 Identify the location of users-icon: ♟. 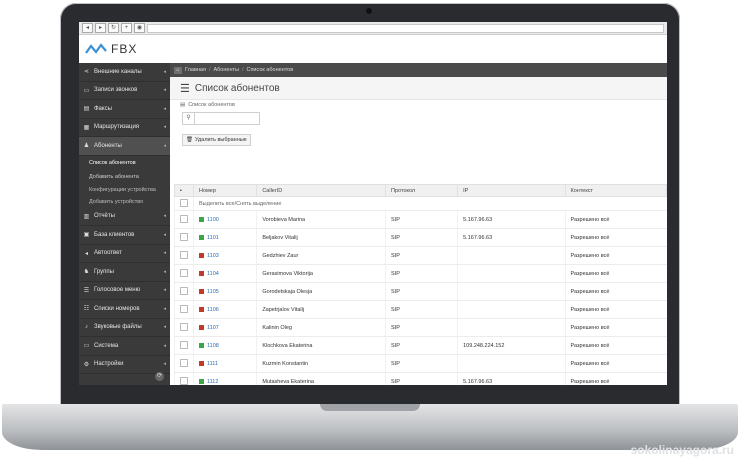
(86, 146).